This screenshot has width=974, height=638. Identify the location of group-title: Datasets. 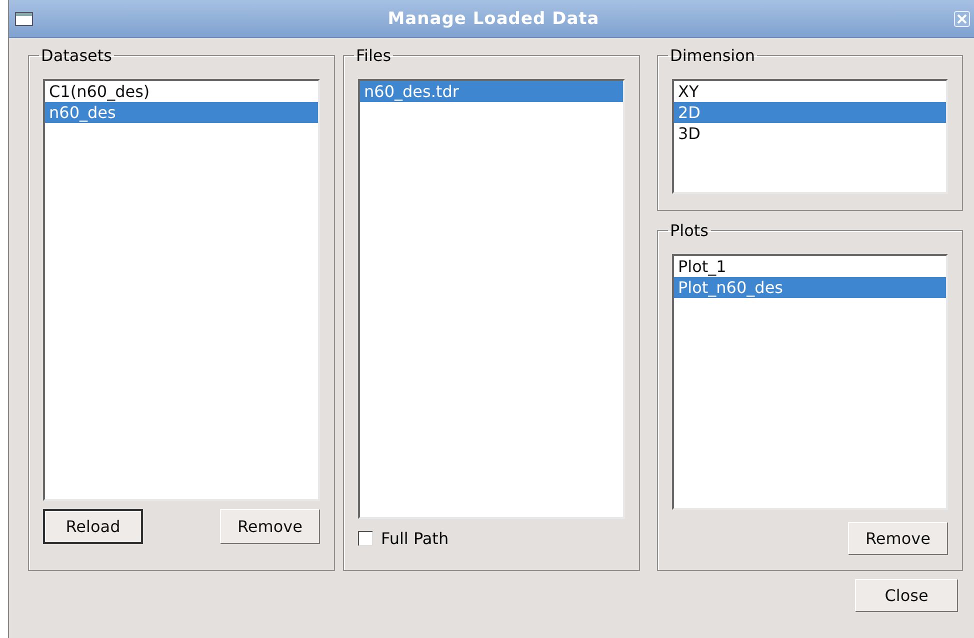
(76, 55).